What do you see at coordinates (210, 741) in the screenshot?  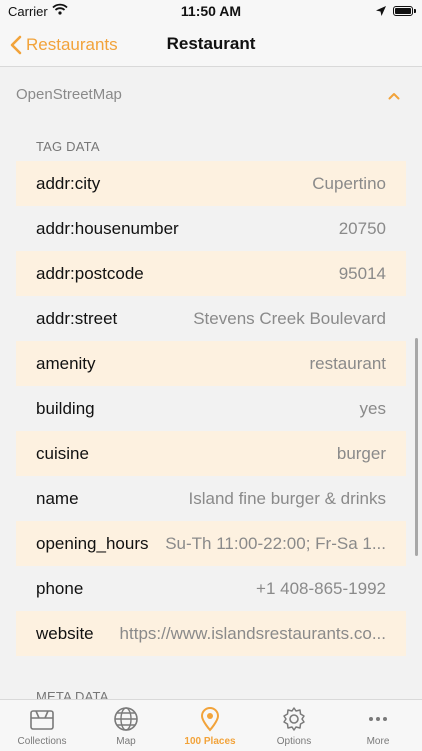 I see `tab-label: 100 Places` at bounding box center [210, 741].